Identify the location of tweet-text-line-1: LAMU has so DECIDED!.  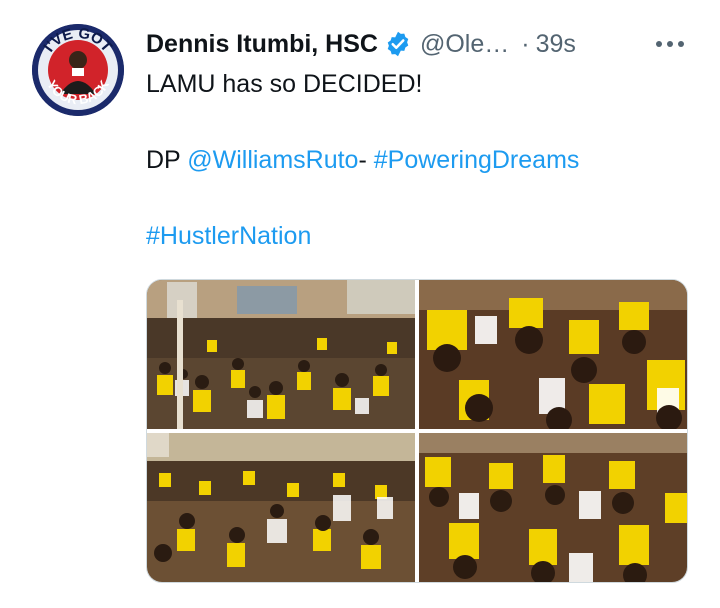
(284, 84).